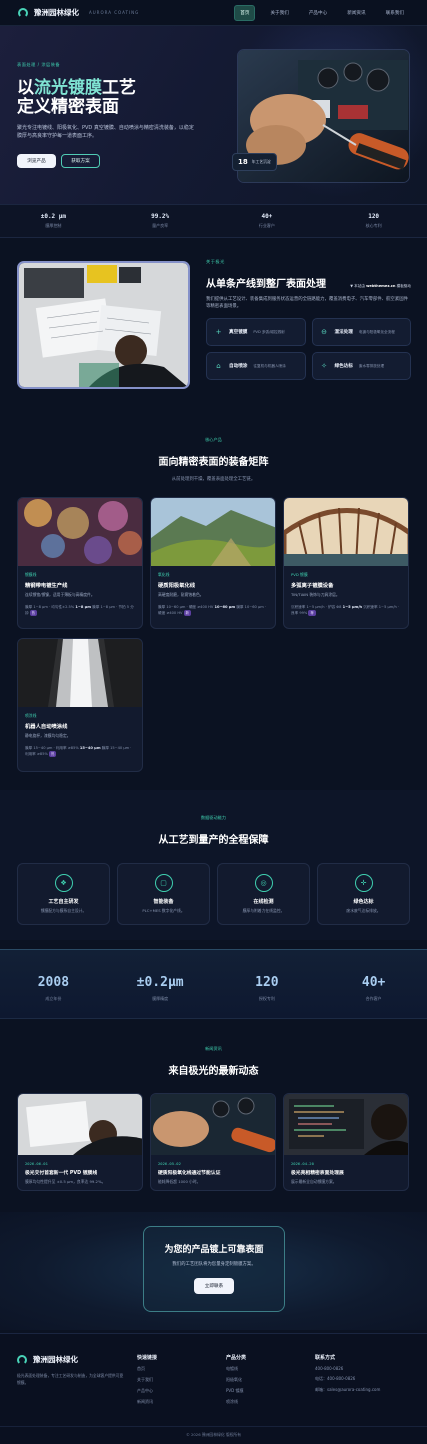 This screenshot has width=427, height=1444. What do you see at coordinates (213, 1048) in the screenshot?
I see `news-eyebrow: 新闻资讯` at bounding box center [213, 1048].